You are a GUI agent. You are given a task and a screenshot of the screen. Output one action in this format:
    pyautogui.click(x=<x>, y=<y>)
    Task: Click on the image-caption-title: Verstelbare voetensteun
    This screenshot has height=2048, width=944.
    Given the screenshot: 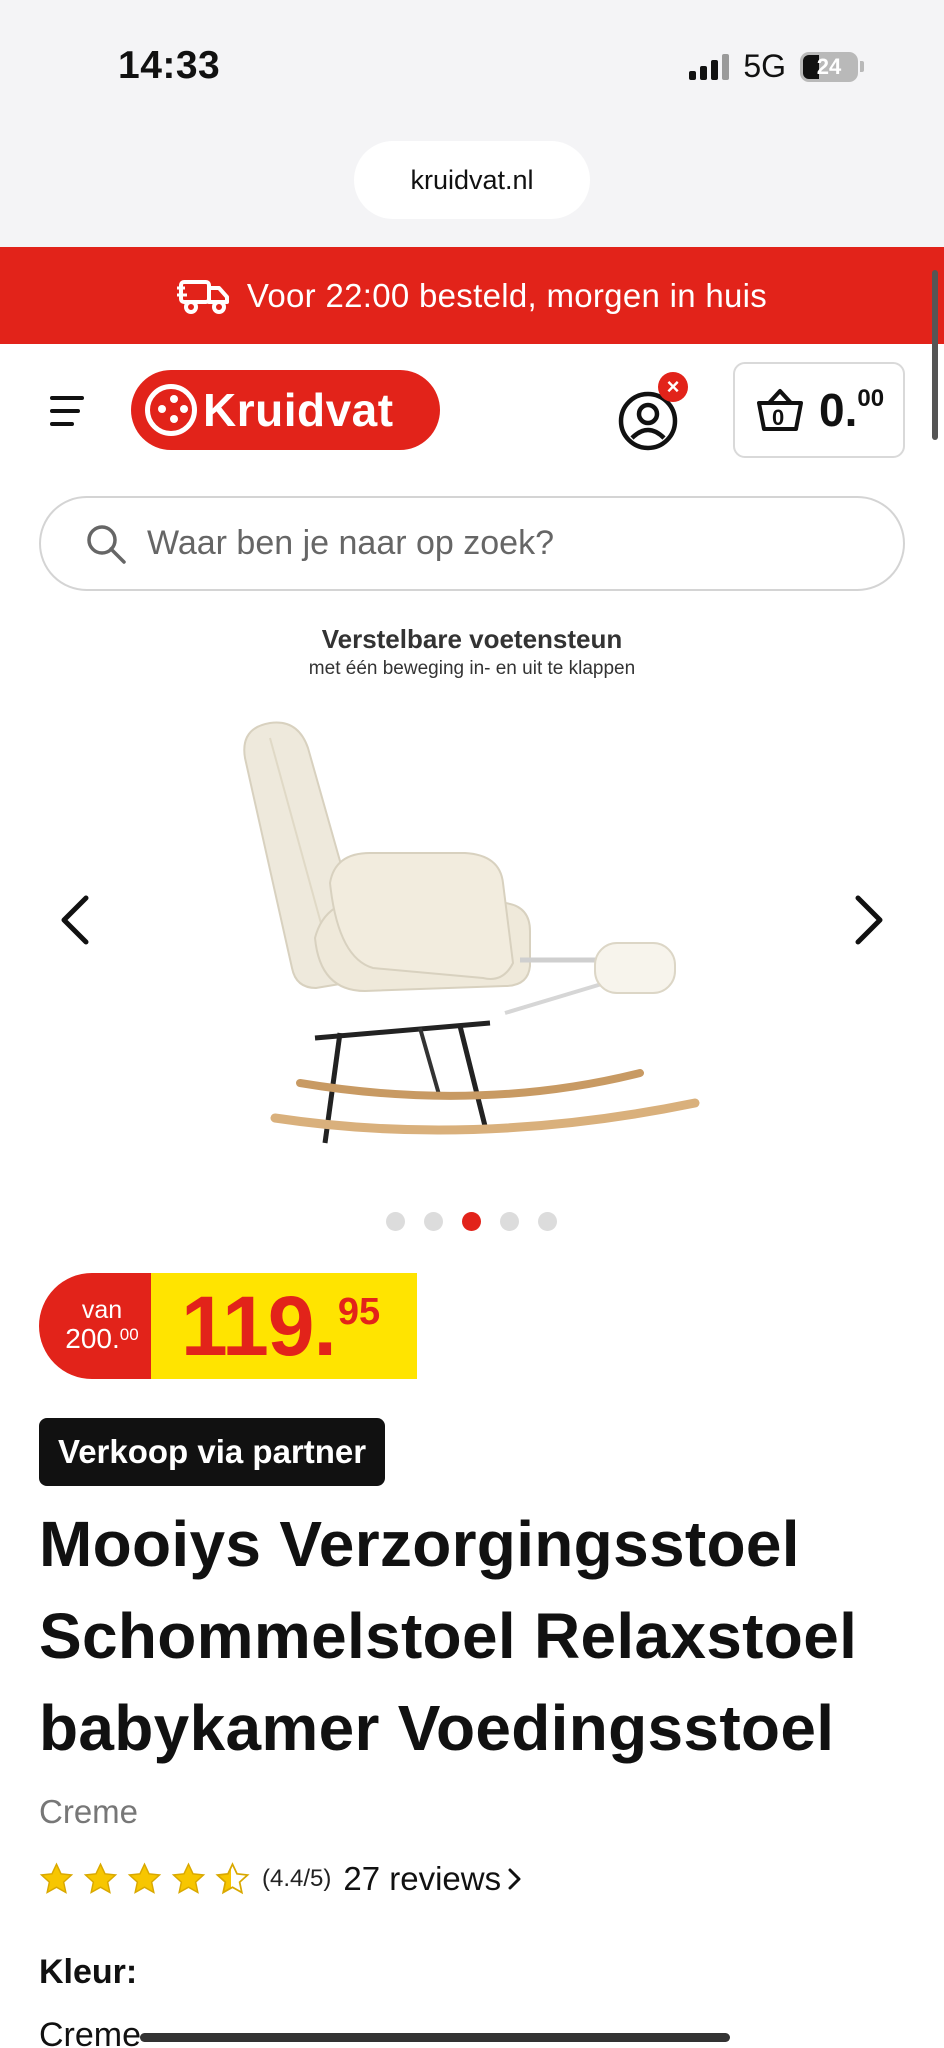 What is the action you would take?
    pyautogui.click(x=472, y=639)
    